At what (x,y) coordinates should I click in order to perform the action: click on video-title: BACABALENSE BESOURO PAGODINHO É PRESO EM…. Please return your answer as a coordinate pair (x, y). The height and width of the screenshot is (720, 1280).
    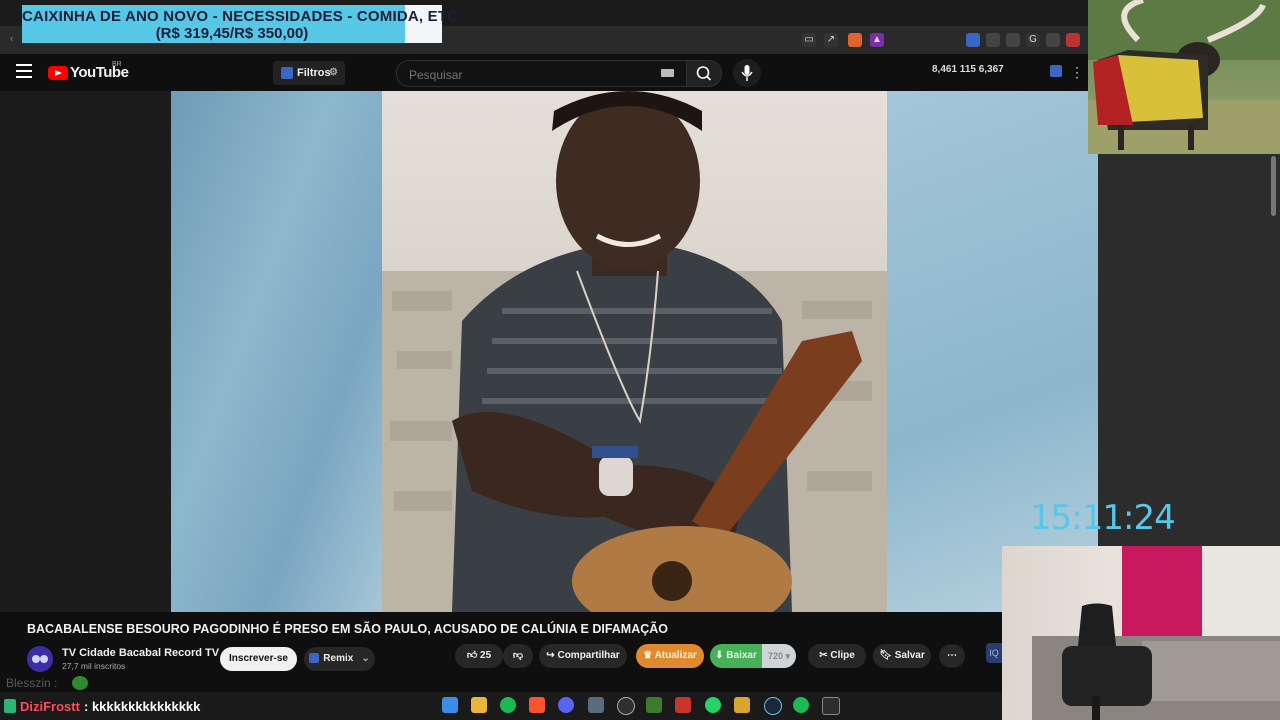
    Looking at the image, I should click on (348, 629).